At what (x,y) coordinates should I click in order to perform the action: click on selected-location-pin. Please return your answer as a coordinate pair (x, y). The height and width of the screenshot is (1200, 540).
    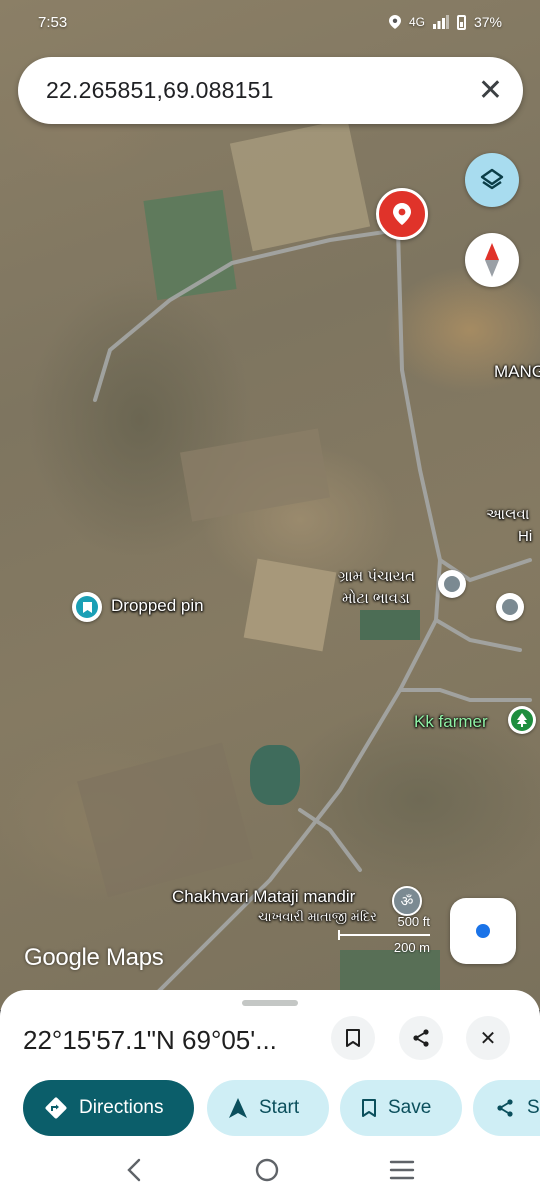
    Looking at the image, I should click on (402, 214).